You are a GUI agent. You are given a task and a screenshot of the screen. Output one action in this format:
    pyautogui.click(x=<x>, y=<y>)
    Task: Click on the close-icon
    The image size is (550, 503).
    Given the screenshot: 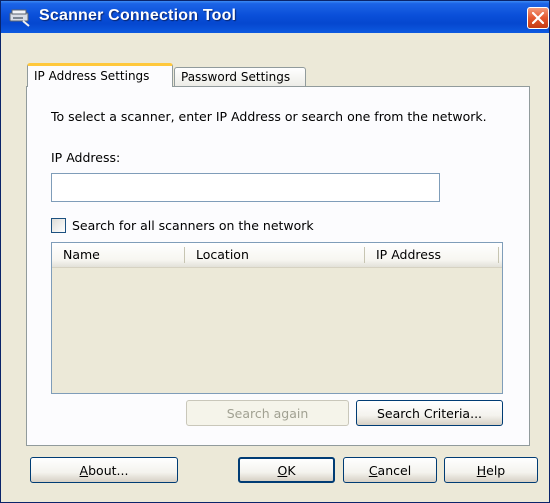 What is the action you would take?
    pyautogui.click(x=538, y=18)
    